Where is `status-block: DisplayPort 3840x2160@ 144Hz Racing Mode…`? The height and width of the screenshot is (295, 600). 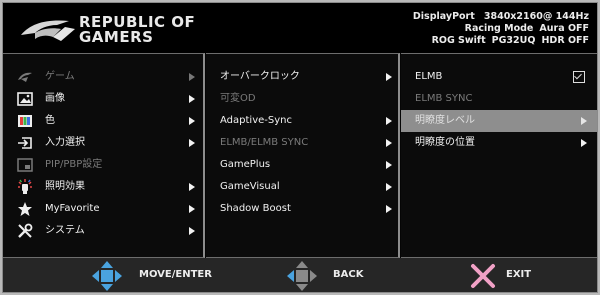 status-block: DisplayPort 3840x2160@ 144Hz Racing Mode… is located at coordinates (501, 29).